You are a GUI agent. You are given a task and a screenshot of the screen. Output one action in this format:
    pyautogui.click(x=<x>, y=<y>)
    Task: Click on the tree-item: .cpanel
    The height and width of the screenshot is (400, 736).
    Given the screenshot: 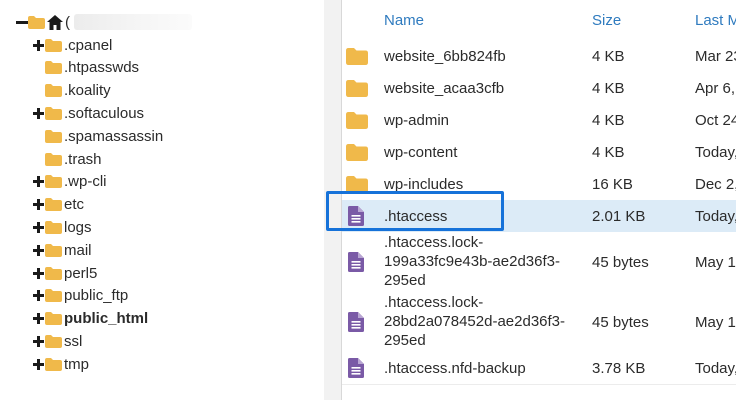 What is the action you would take?
    pyautogui.click(x=72, y=45)
    